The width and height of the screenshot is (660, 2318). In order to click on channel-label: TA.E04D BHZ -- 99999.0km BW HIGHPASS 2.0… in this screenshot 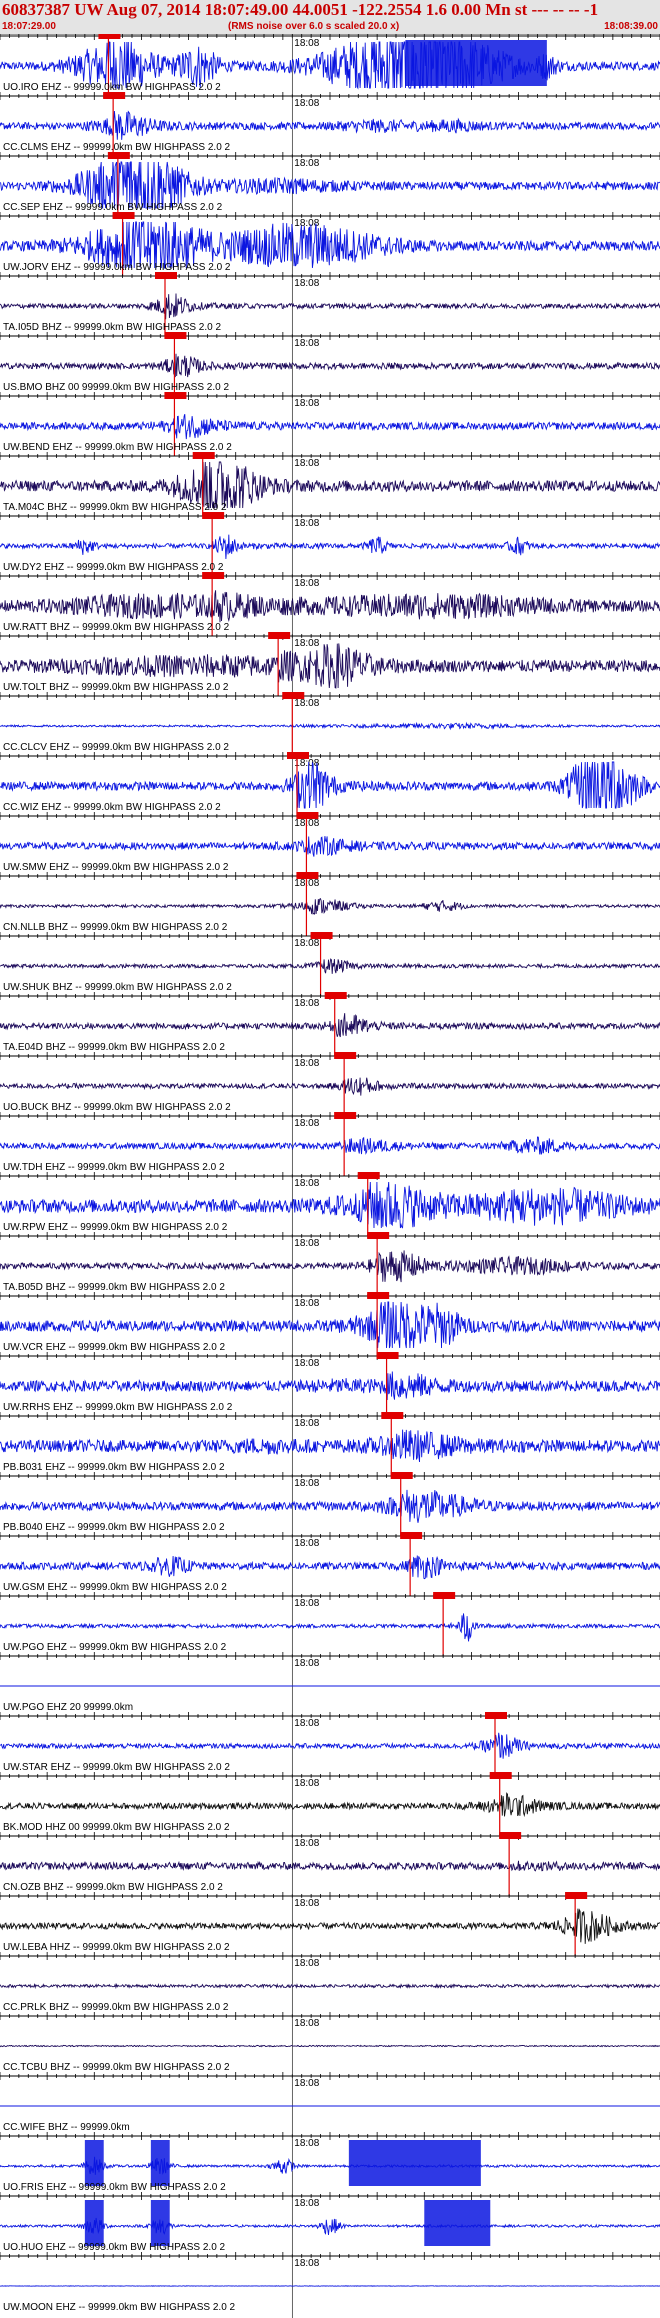, I will do `click(114, 1047)`.